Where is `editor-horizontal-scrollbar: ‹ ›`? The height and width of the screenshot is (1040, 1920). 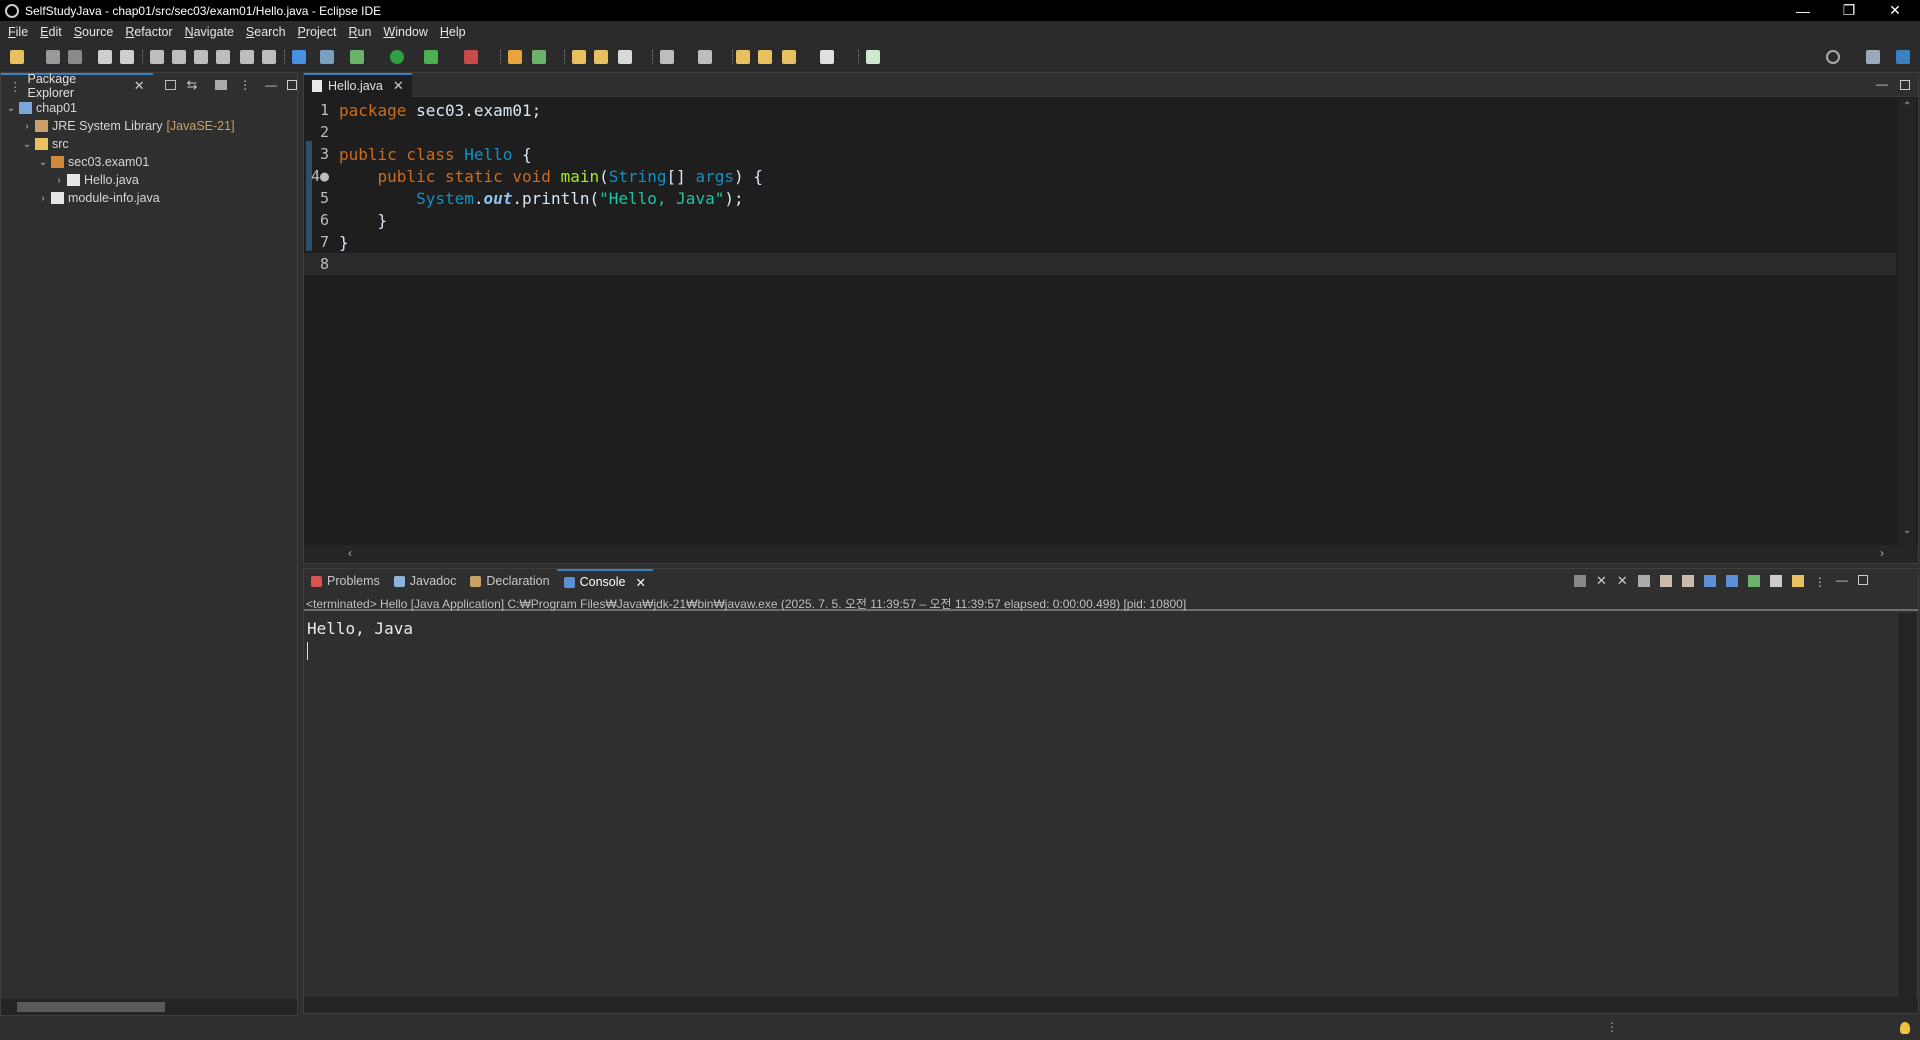 editor-horizontal-scrollbar: ‹ › is located at coordinates (1111, 554).